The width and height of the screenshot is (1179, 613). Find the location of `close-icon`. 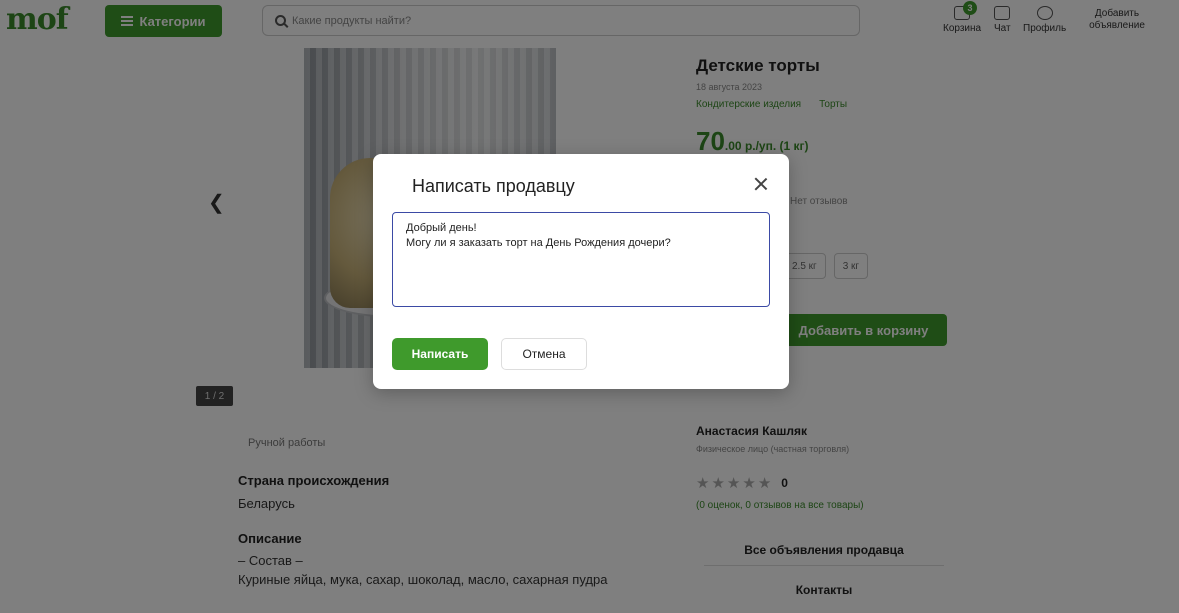

close-icon is located at coordinates (761, 184).